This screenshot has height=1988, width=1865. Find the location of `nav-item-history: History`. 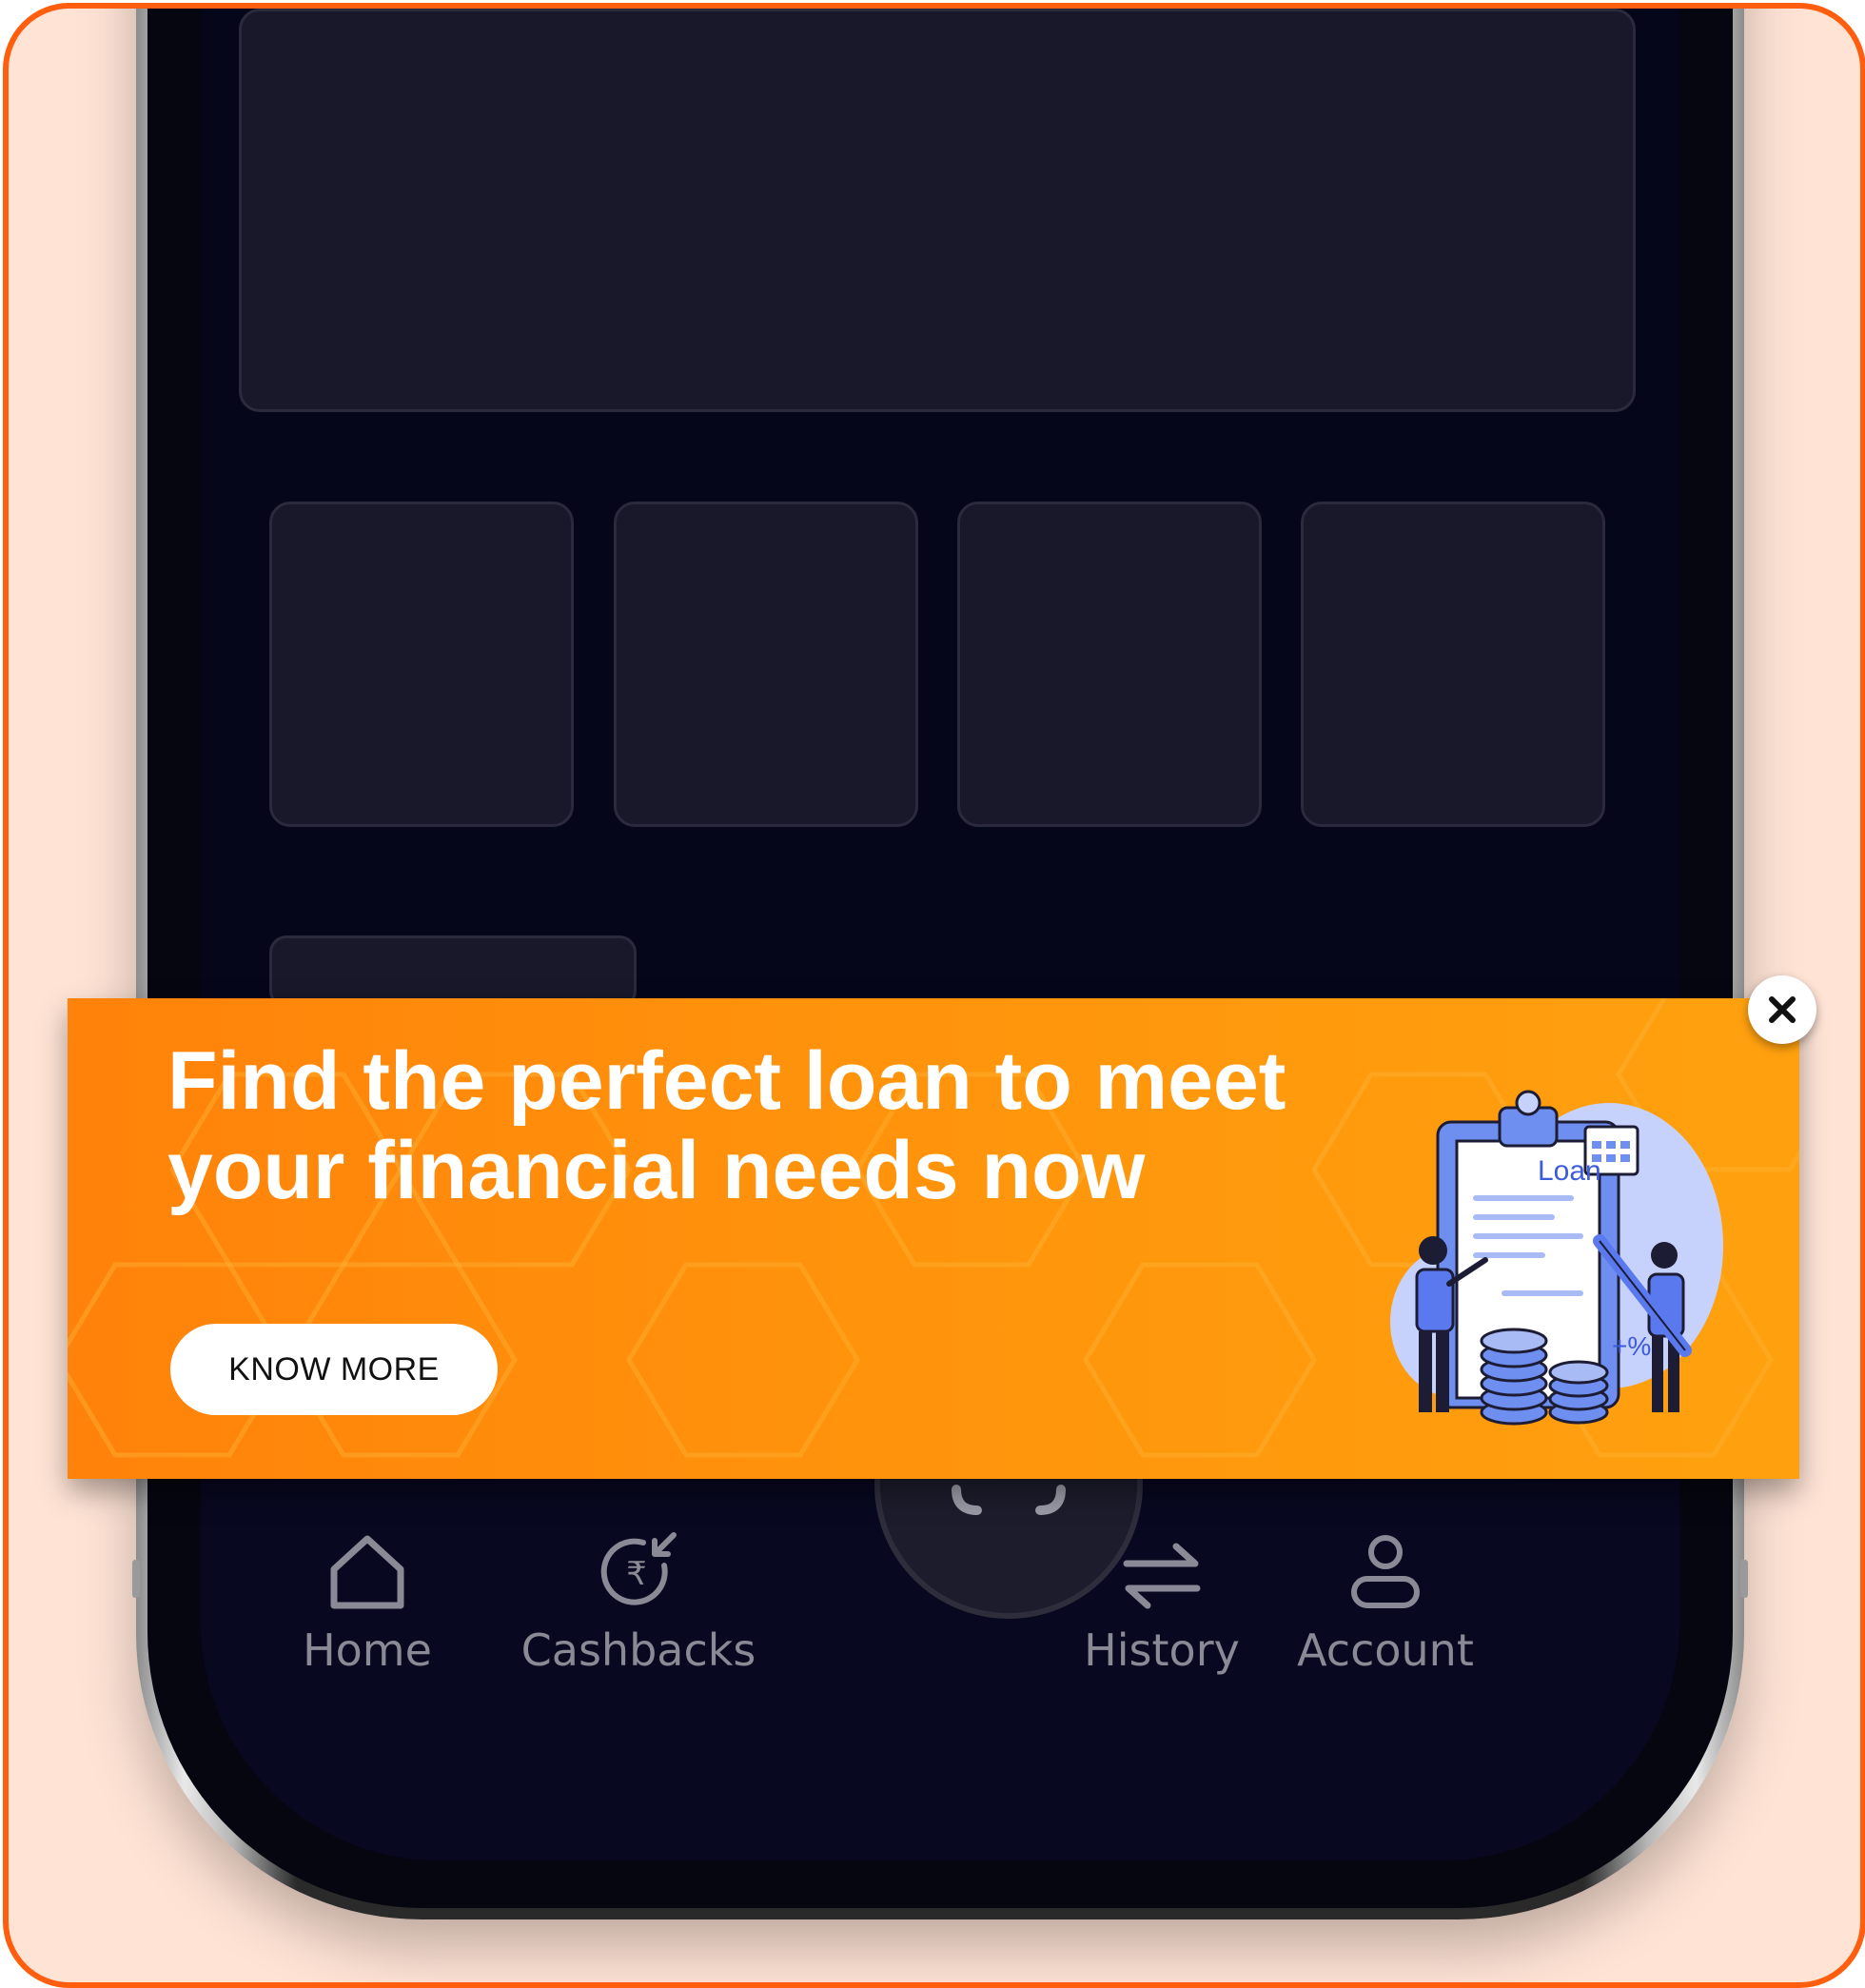

nav-item-history: History is located at coordinates (1162, 1607).